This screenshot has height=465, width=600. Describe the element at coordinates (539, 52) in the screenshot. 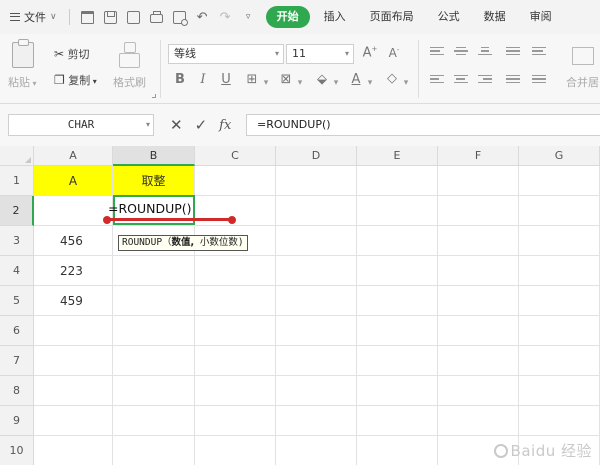

I see `wrap-text-icon` at that location.